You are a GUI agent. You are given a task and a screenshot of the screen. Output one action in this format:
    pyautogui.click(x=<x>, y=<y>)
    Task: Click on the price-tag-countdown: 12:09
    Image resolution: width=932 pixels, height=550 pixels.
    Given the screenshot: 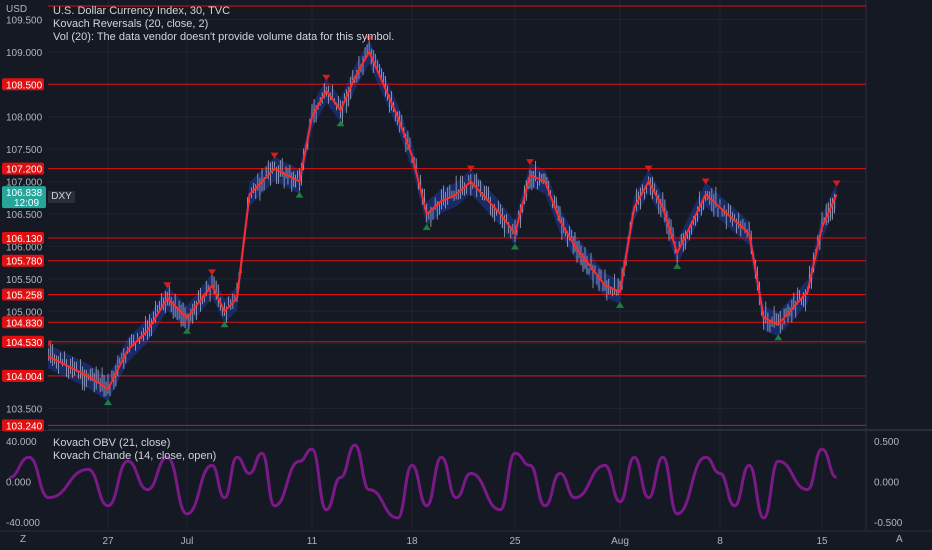 What is the action you would take?
    pyautogui.click(x=26, y=203)
    